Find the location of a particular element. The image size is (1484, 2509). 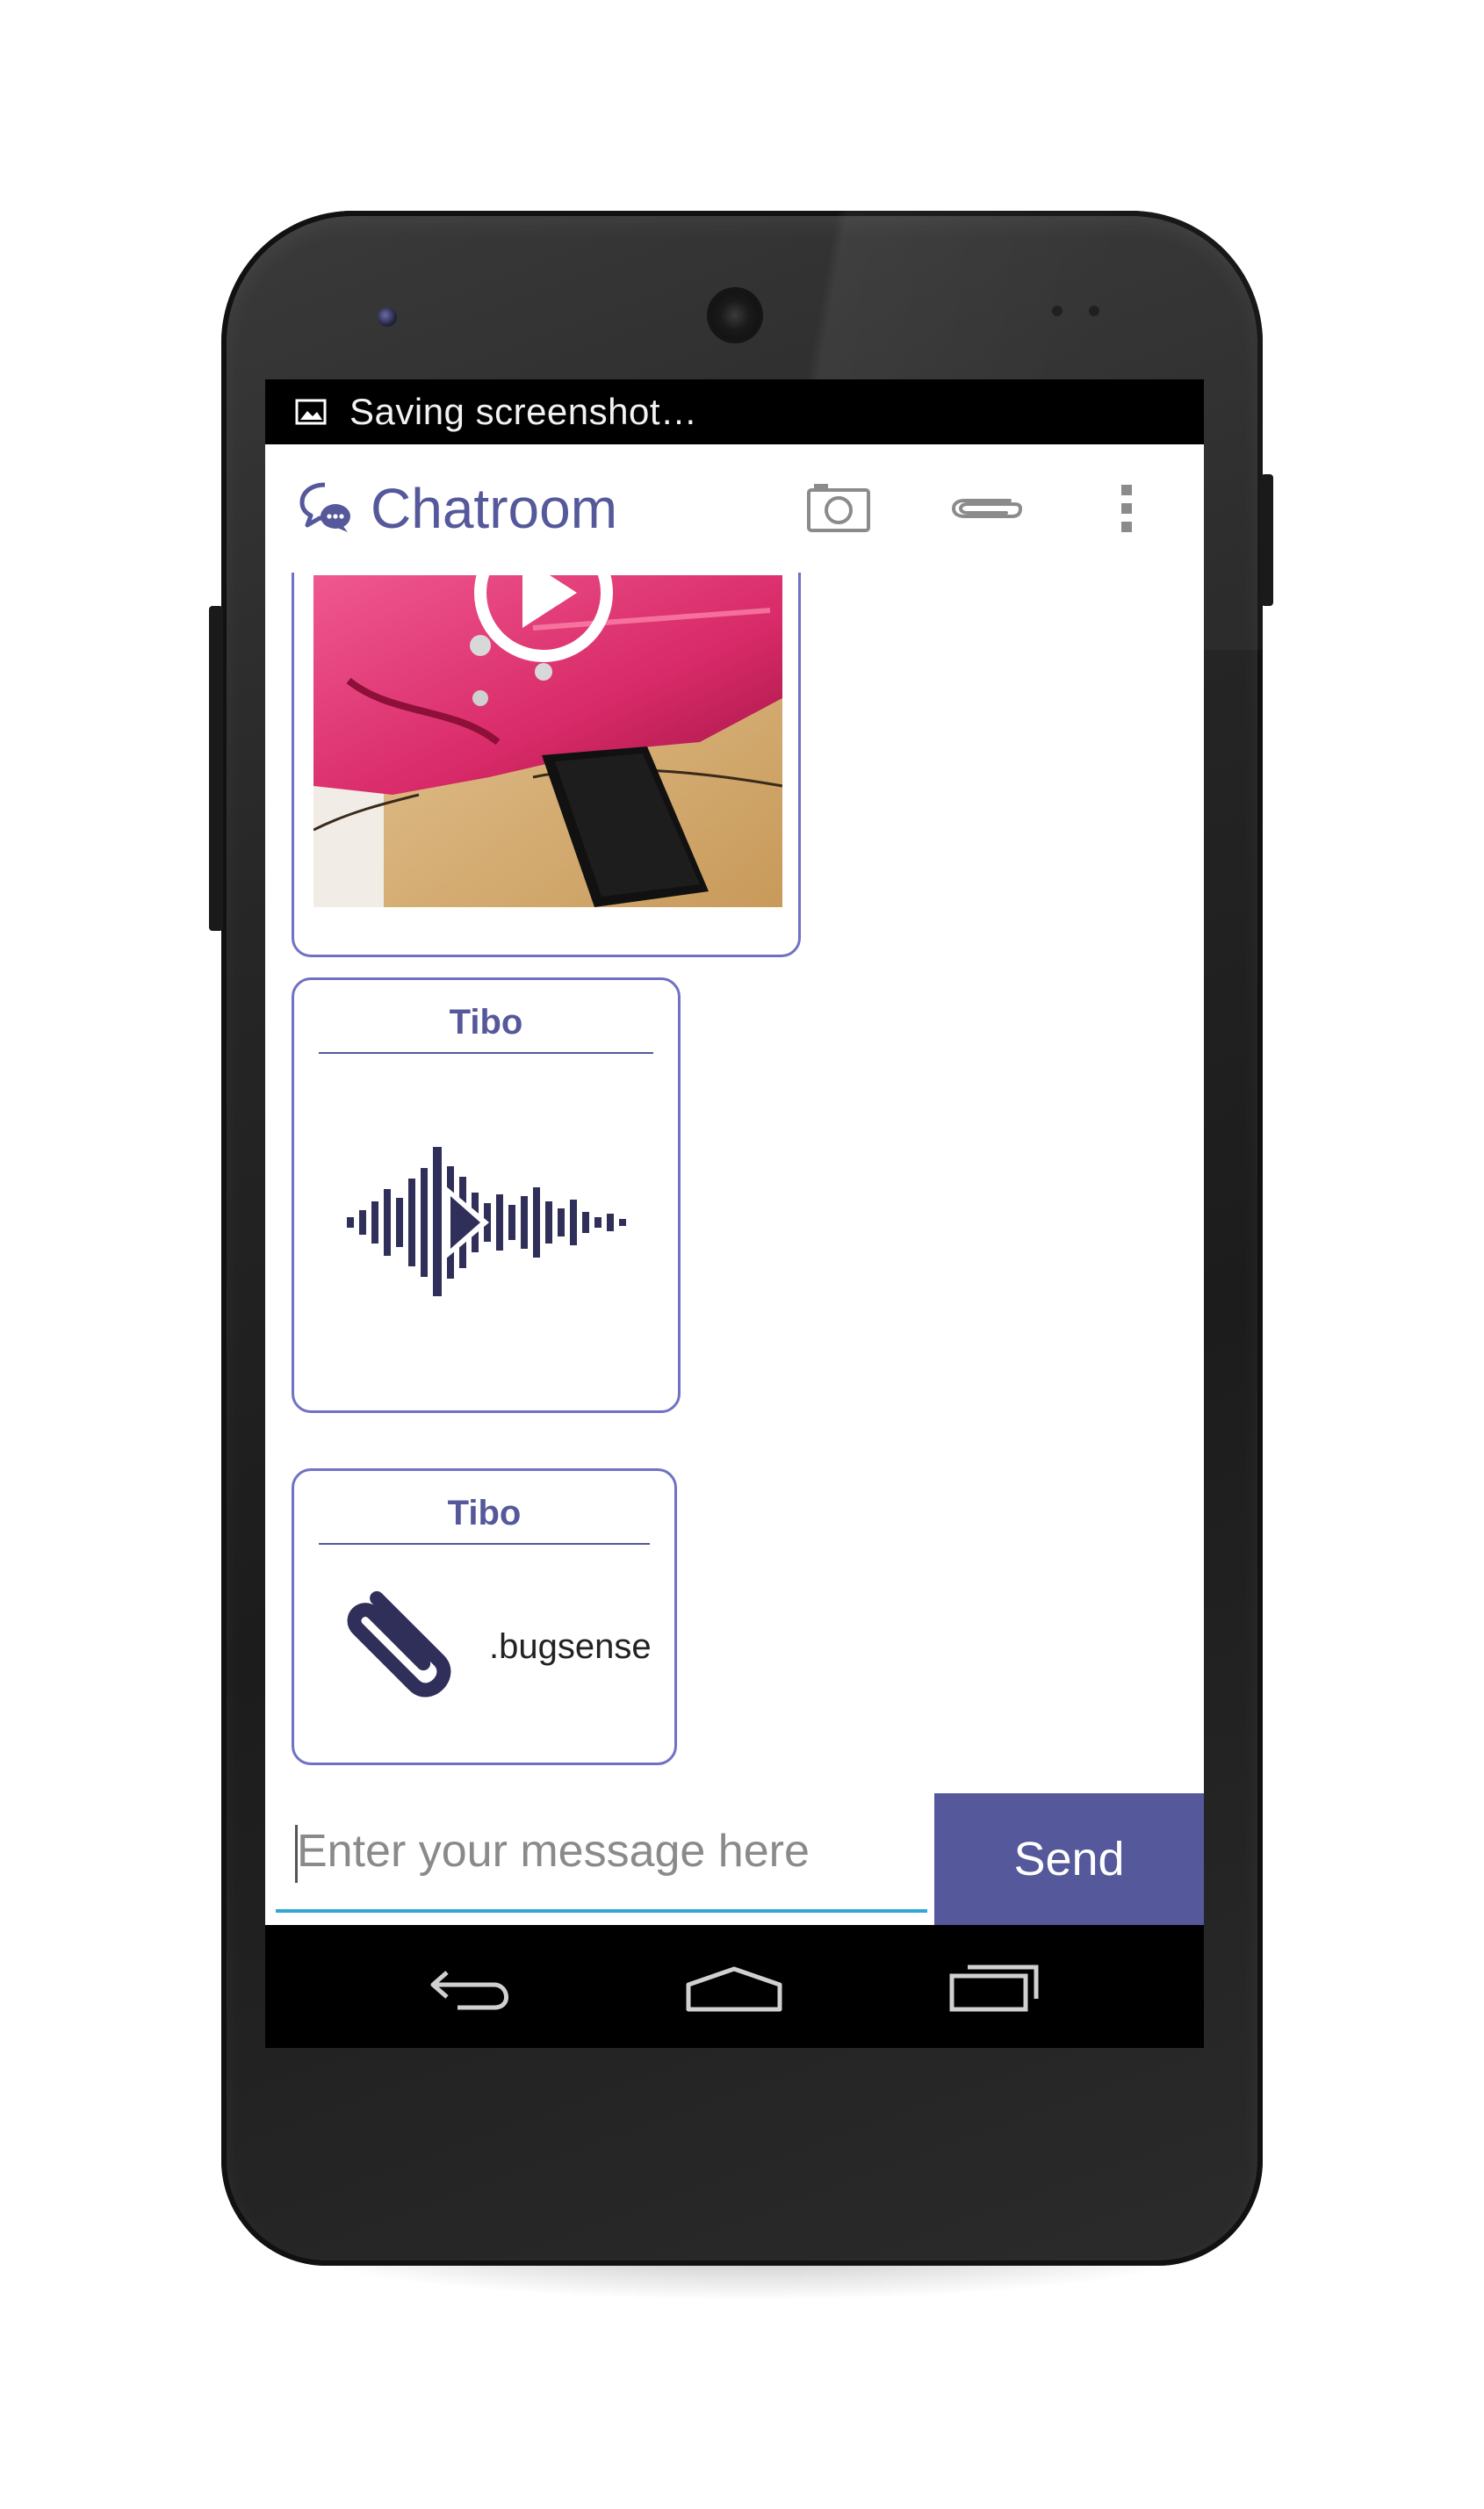

power-button is located at coordinates (1267, 540).